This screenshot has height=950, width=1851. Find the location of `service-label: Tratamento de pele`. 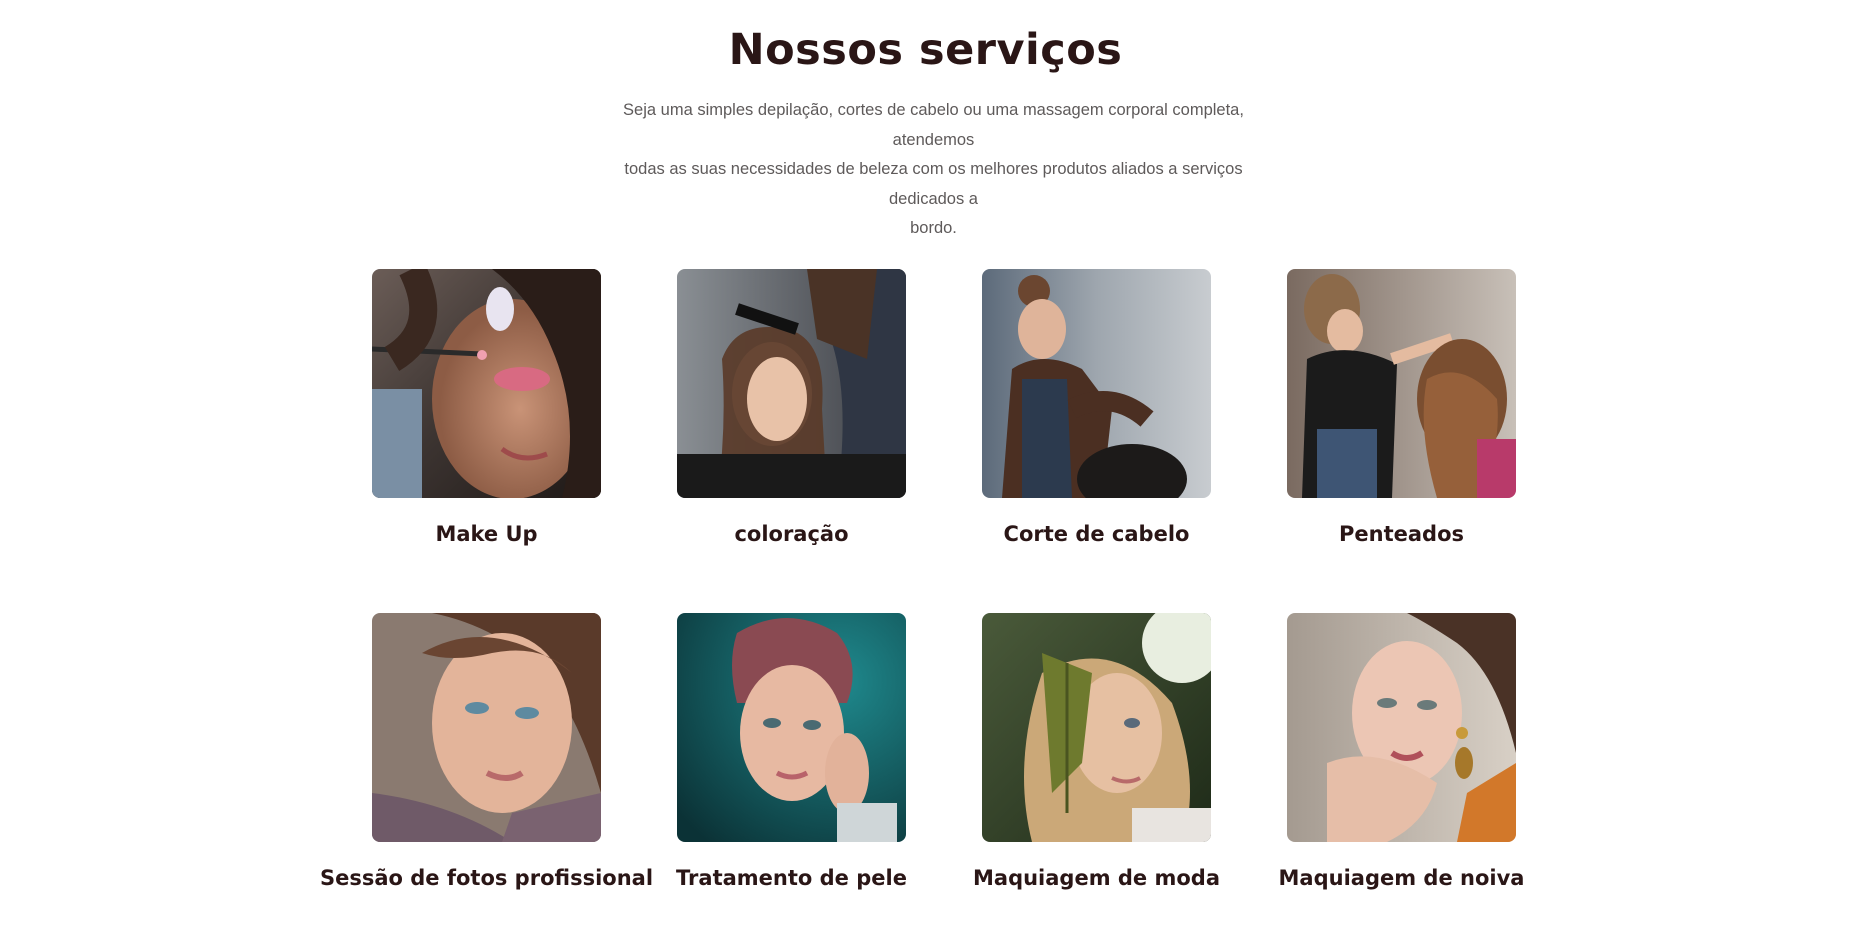

service-label: Tratamento de pele is located at coordinates (791, 878).